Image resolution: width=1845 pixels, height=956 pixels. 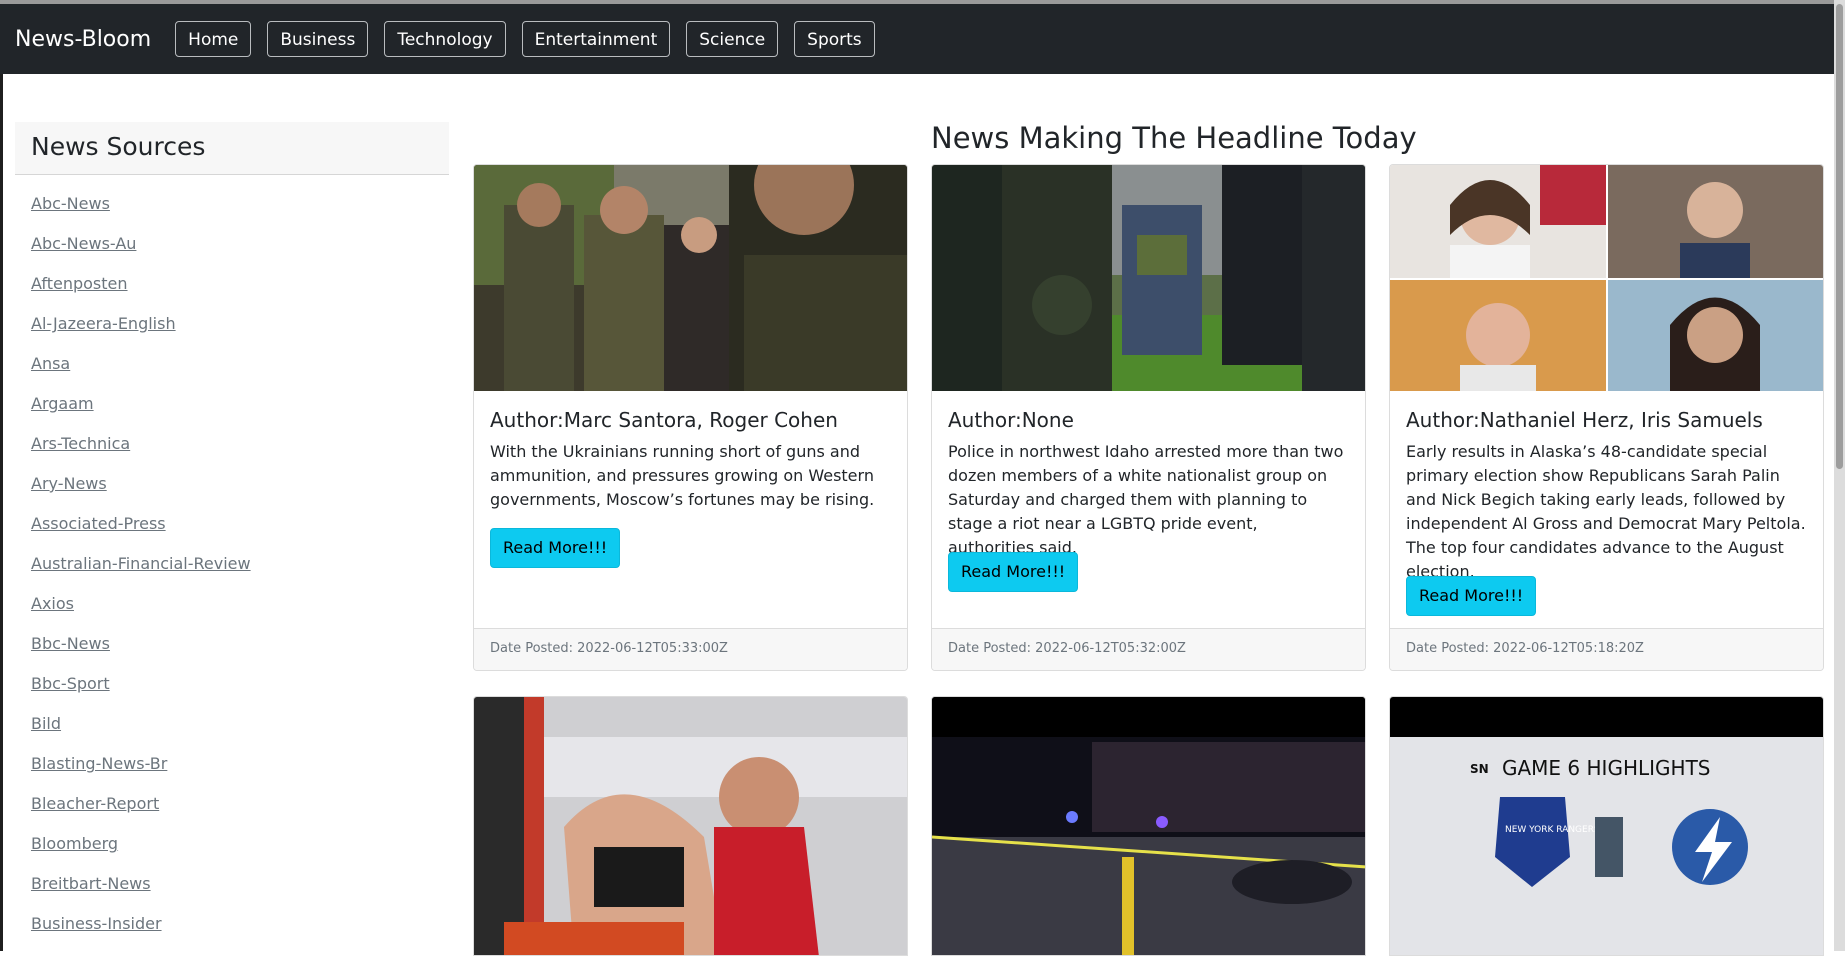 I want to click on source-link: Ansa, so click(x=231, y=370).